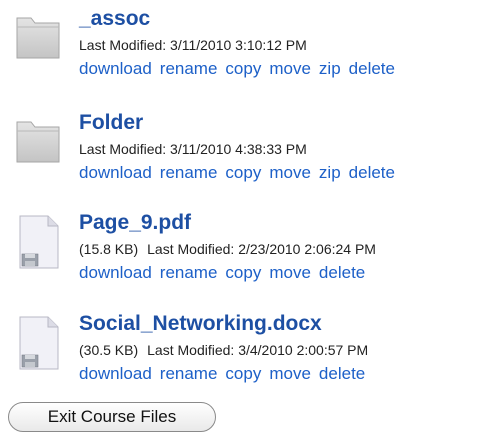 This screenshot has width=499, height=436. I want to click on file-size: (30.5 KB), so click(109, 350).